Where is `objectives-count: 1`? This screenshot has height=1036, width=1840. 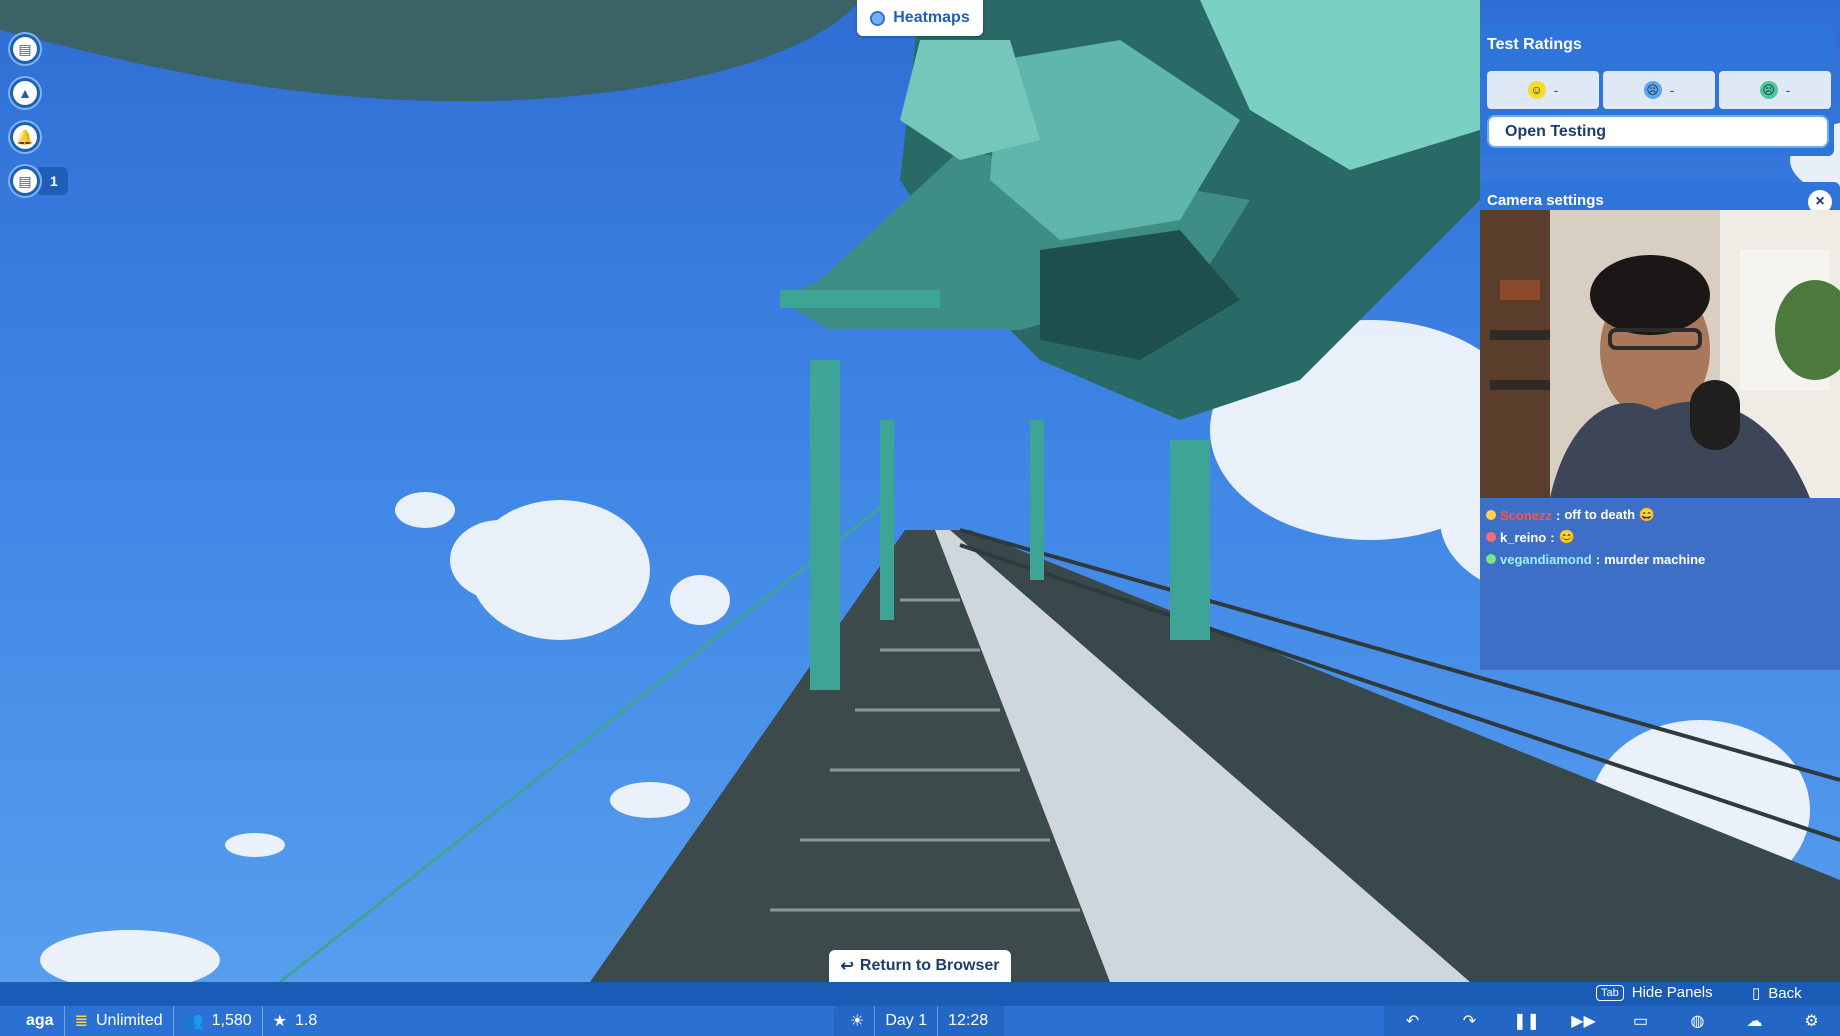 objectives-count: 1 is located at coordinates (53, 181).